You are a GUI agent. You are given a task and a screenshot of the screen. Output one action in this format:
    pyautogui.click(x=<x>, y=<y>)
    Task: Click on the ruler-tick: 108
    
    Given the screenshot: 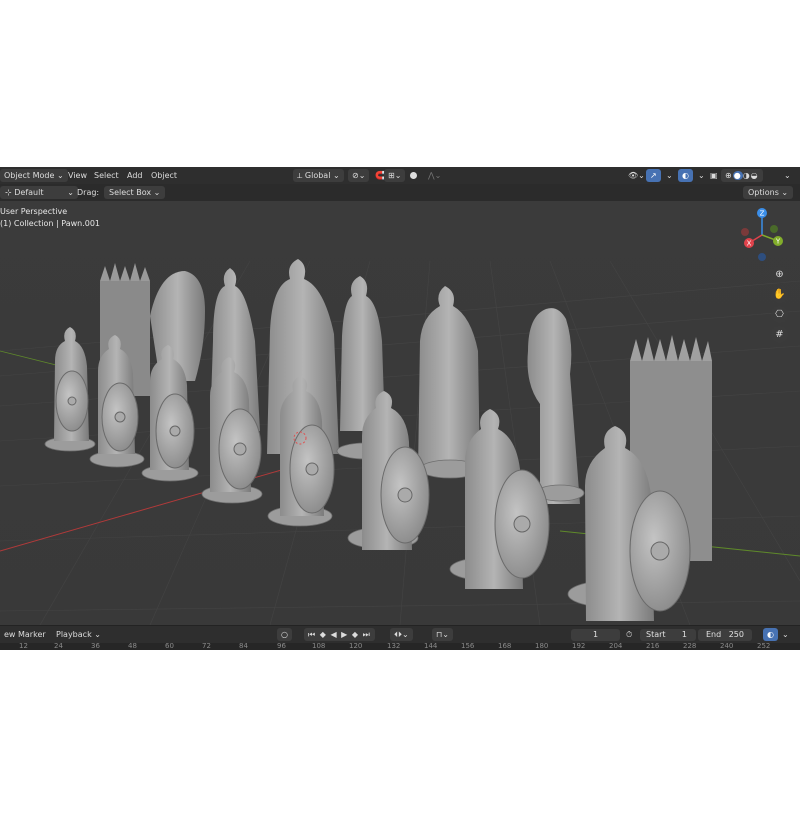 What is the action you would take?
    pyautogui.click(x=319, y=646)
    